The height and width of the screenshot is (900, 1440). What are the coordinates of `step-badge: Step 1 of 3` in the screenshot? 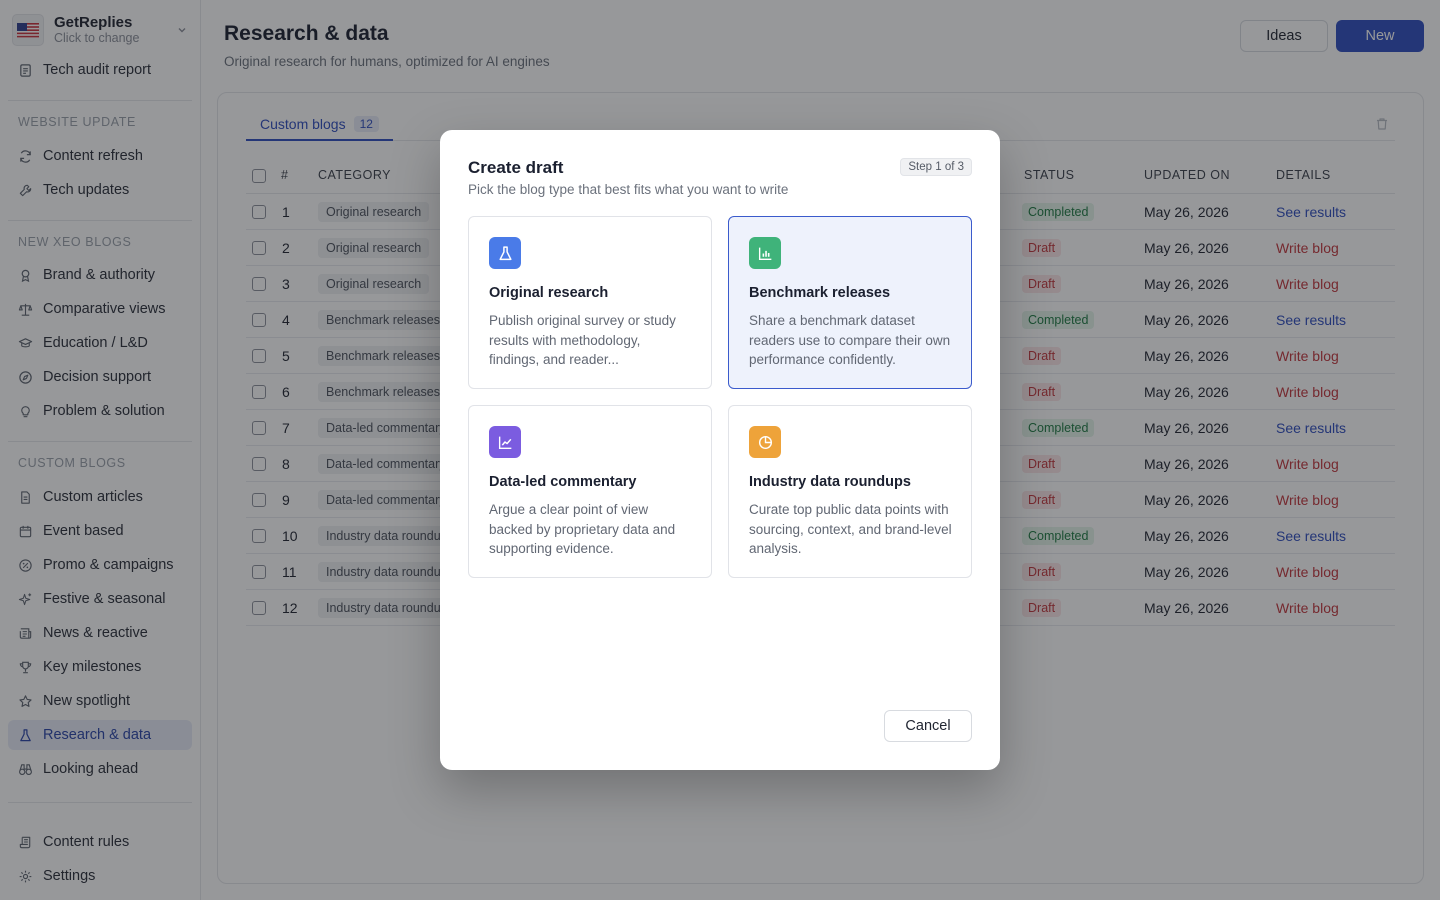 It's located at (936, 167).